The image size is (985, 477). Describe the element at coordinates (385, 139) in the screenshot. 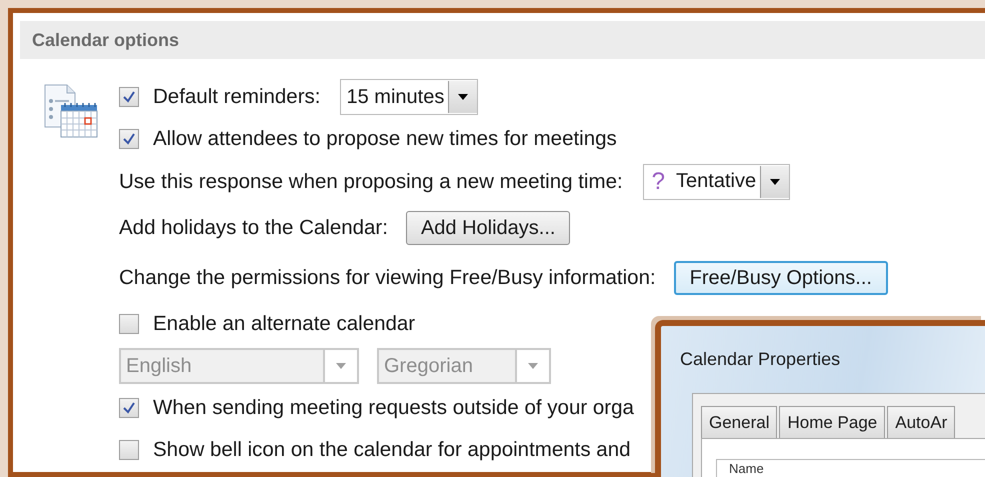

I see `checkbox-label: Allow attendees to propose new times for meetings` at that location.